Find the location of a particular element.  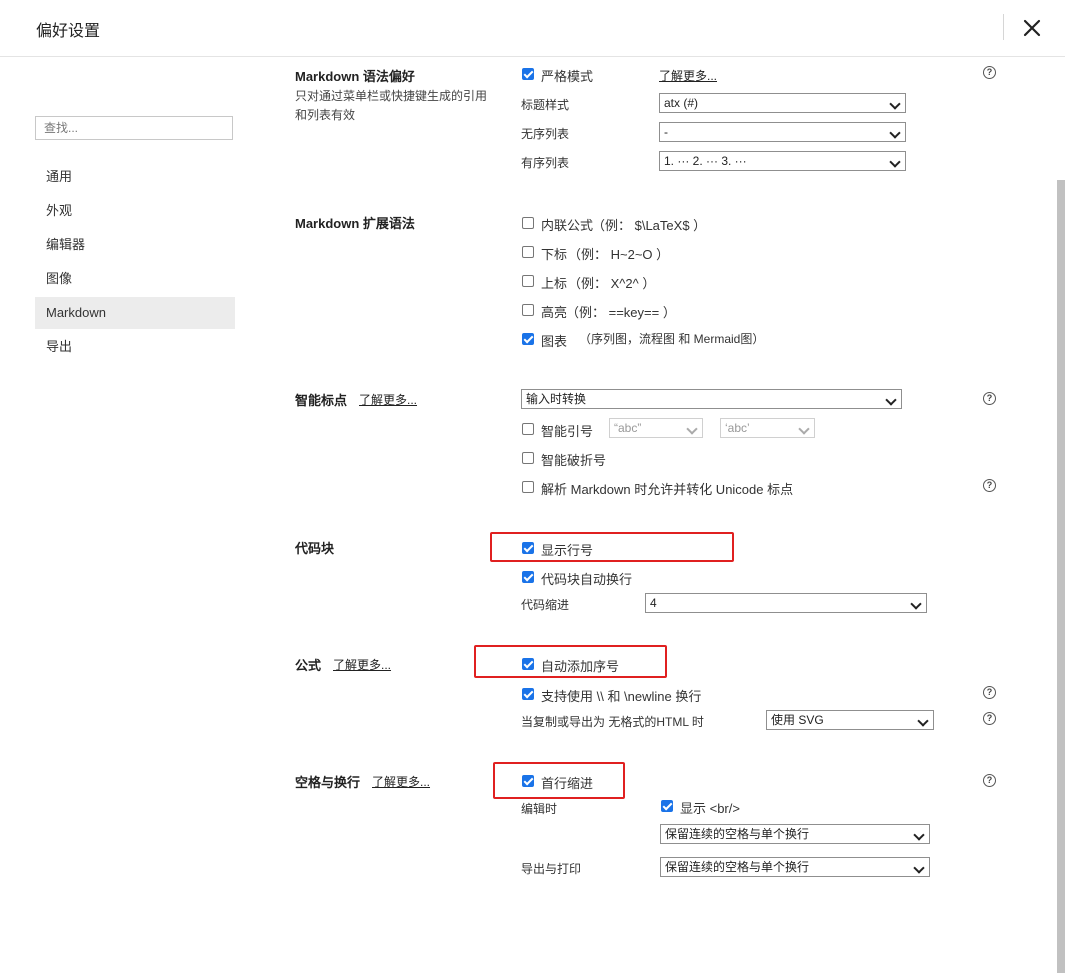

heading-style-label: 标题样式 is located at coordinates (545, 105).